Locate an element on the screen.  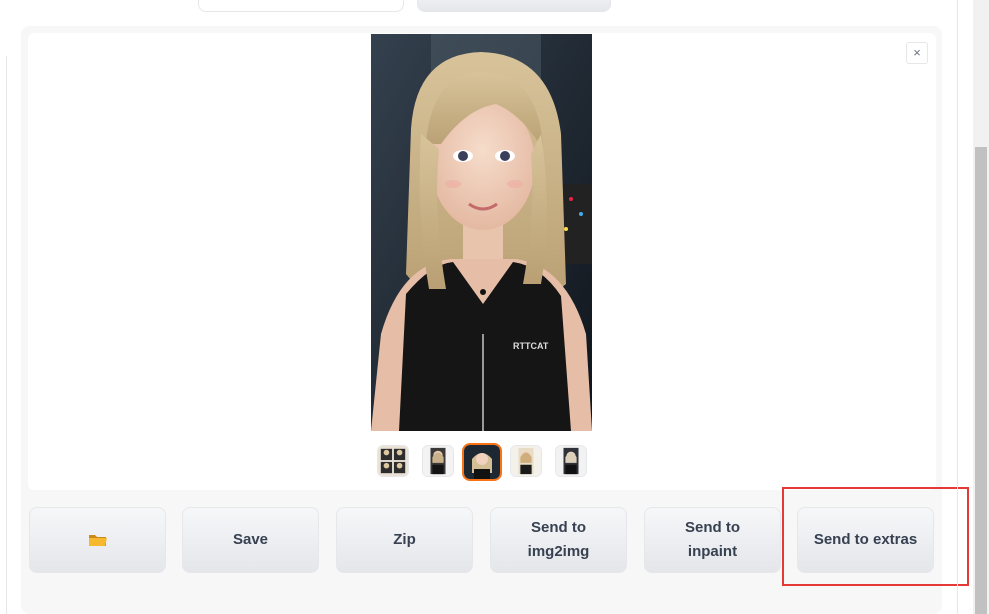
thumbnail-3-selected is located at coordinates (482, 462).